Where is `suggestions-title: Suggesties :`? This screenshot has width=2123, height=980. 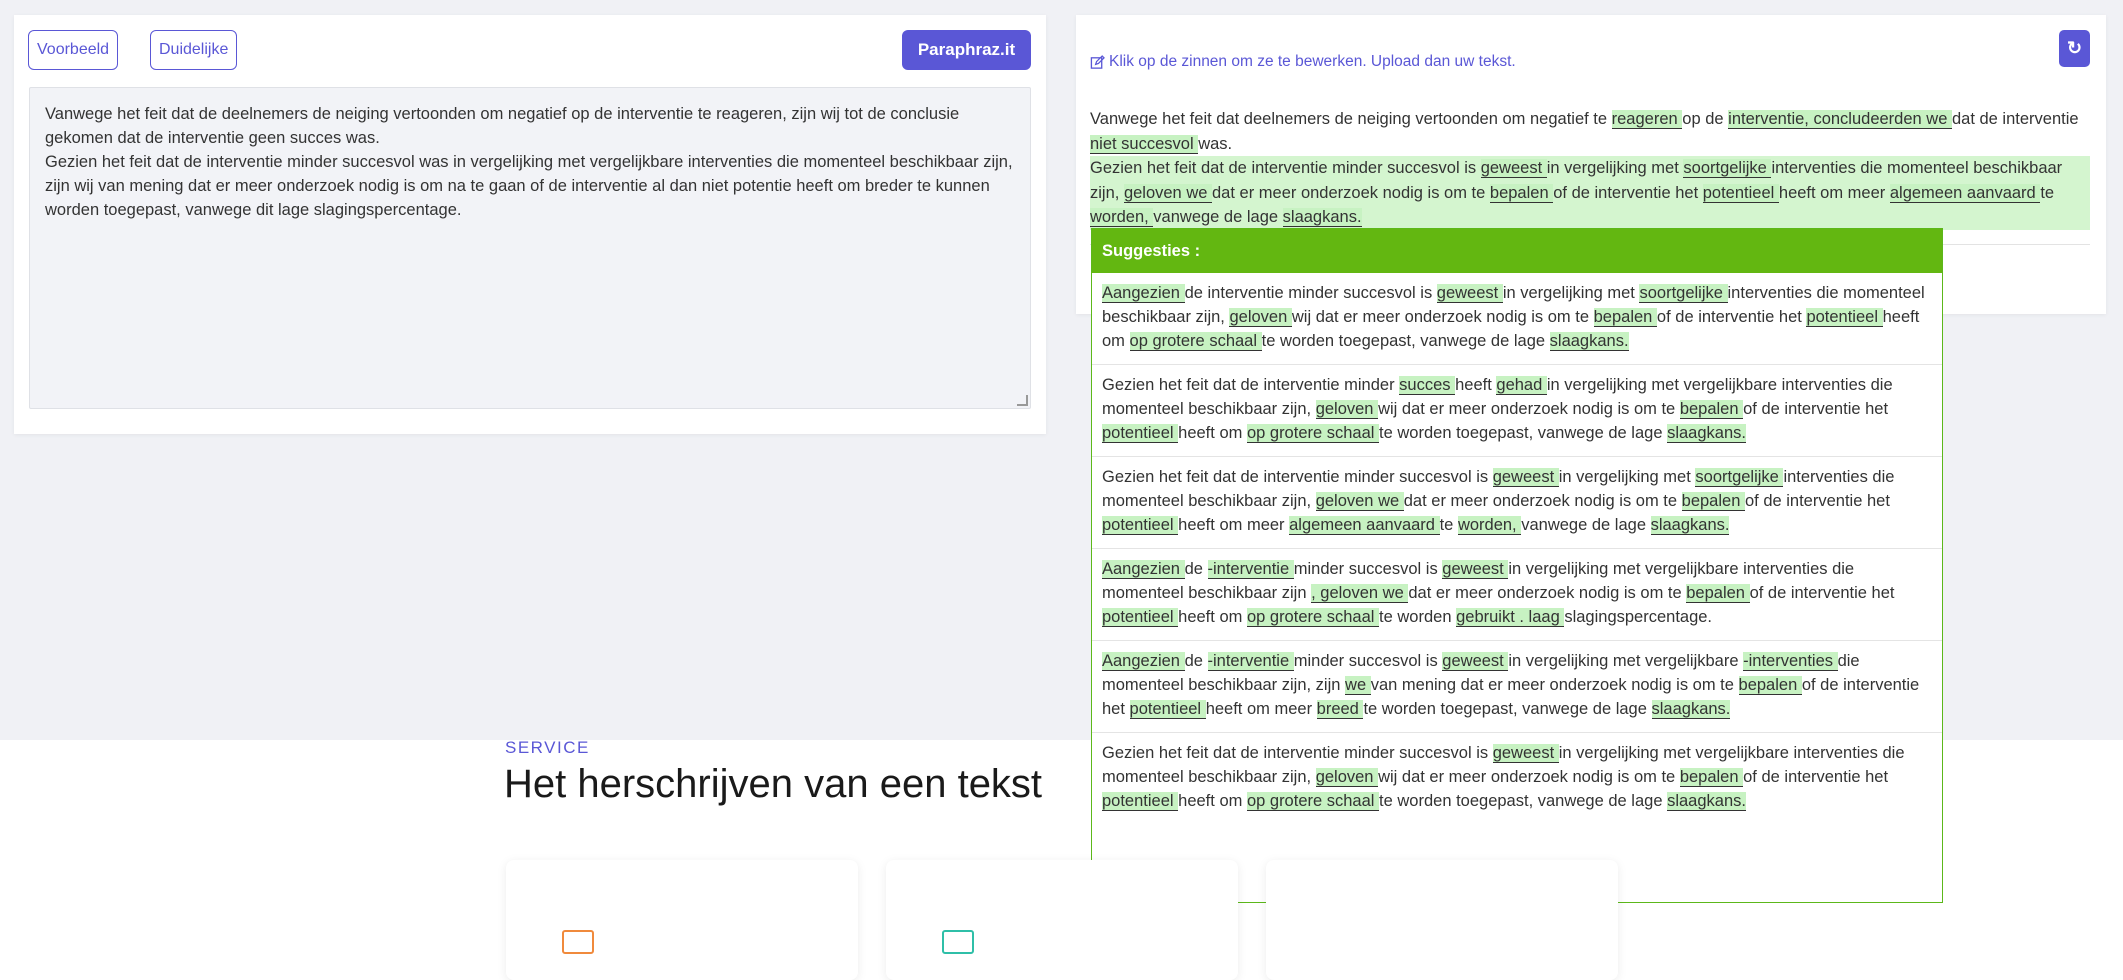
suggestions-title: Suggesties : is located at coordinates (1517, 251).